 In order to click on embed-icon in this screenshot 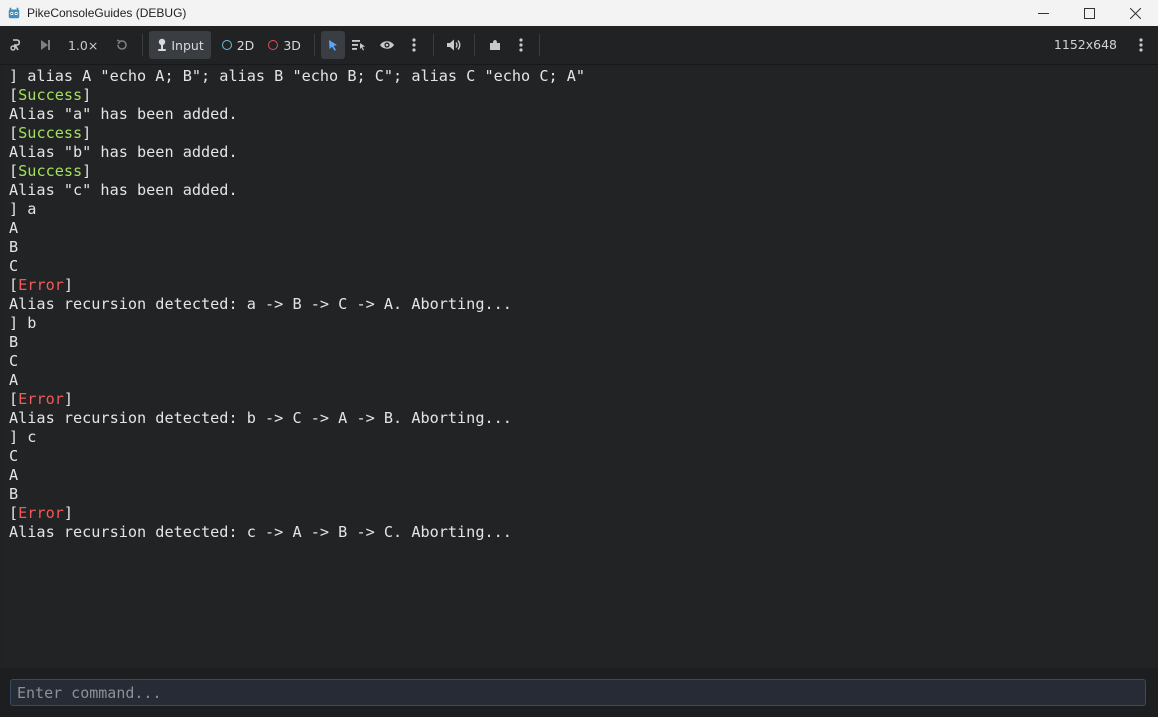, I will do `click(15, 45)`.